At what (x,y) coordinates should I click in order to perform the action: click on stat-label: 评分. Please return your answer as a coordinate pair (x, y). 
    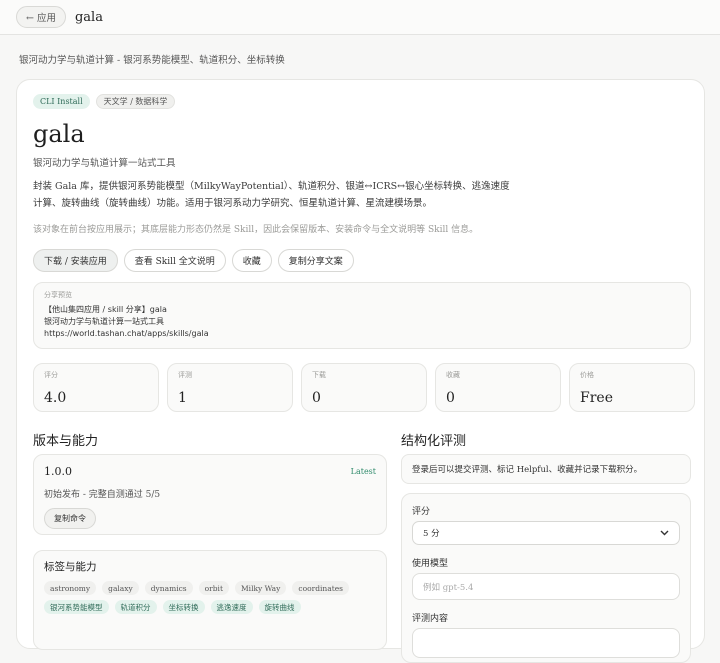
    Looking at the image, I should click on (51, 375).